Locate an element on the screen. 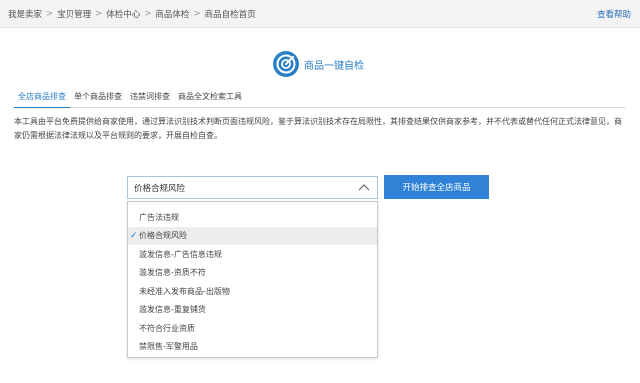 The image size is (640, 383). page-header: 商品一键自检 is located at coordinates (318, 64).